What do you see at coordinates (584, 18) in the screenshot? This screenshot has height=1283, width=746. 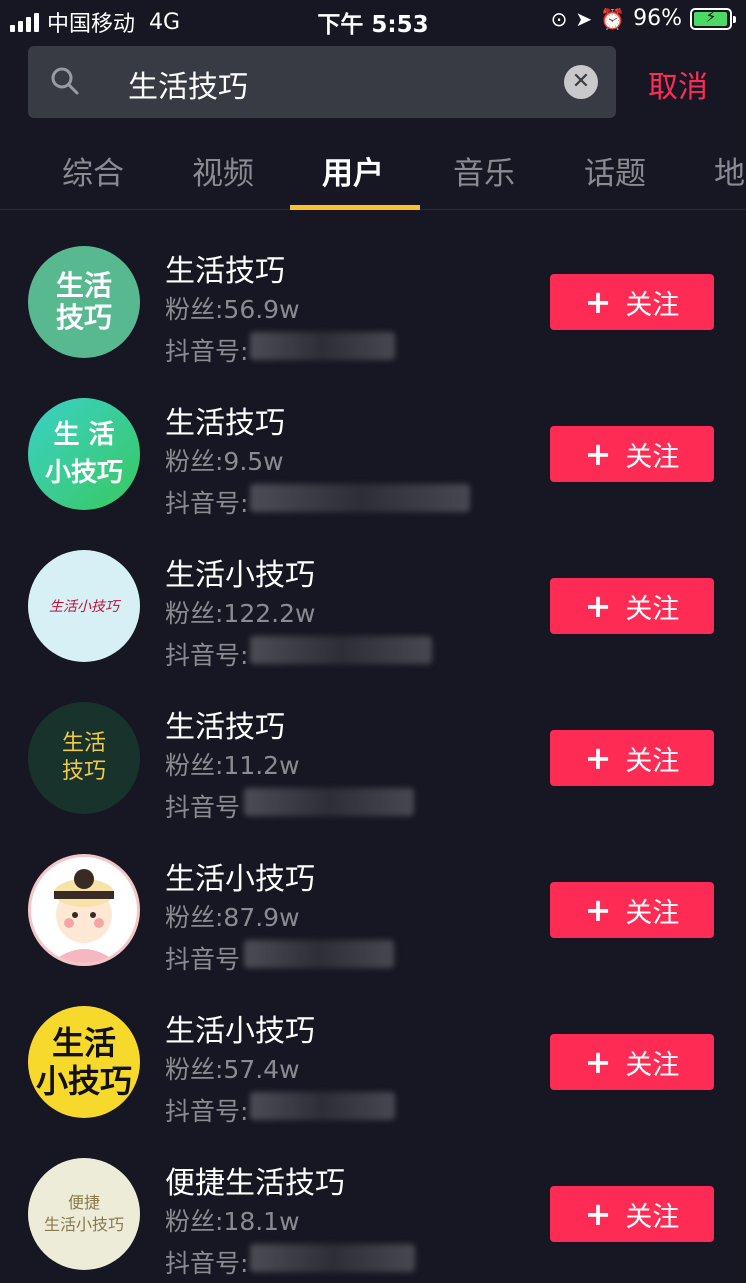 I see `location-icon: ➤` at bounding box center [584, 18].